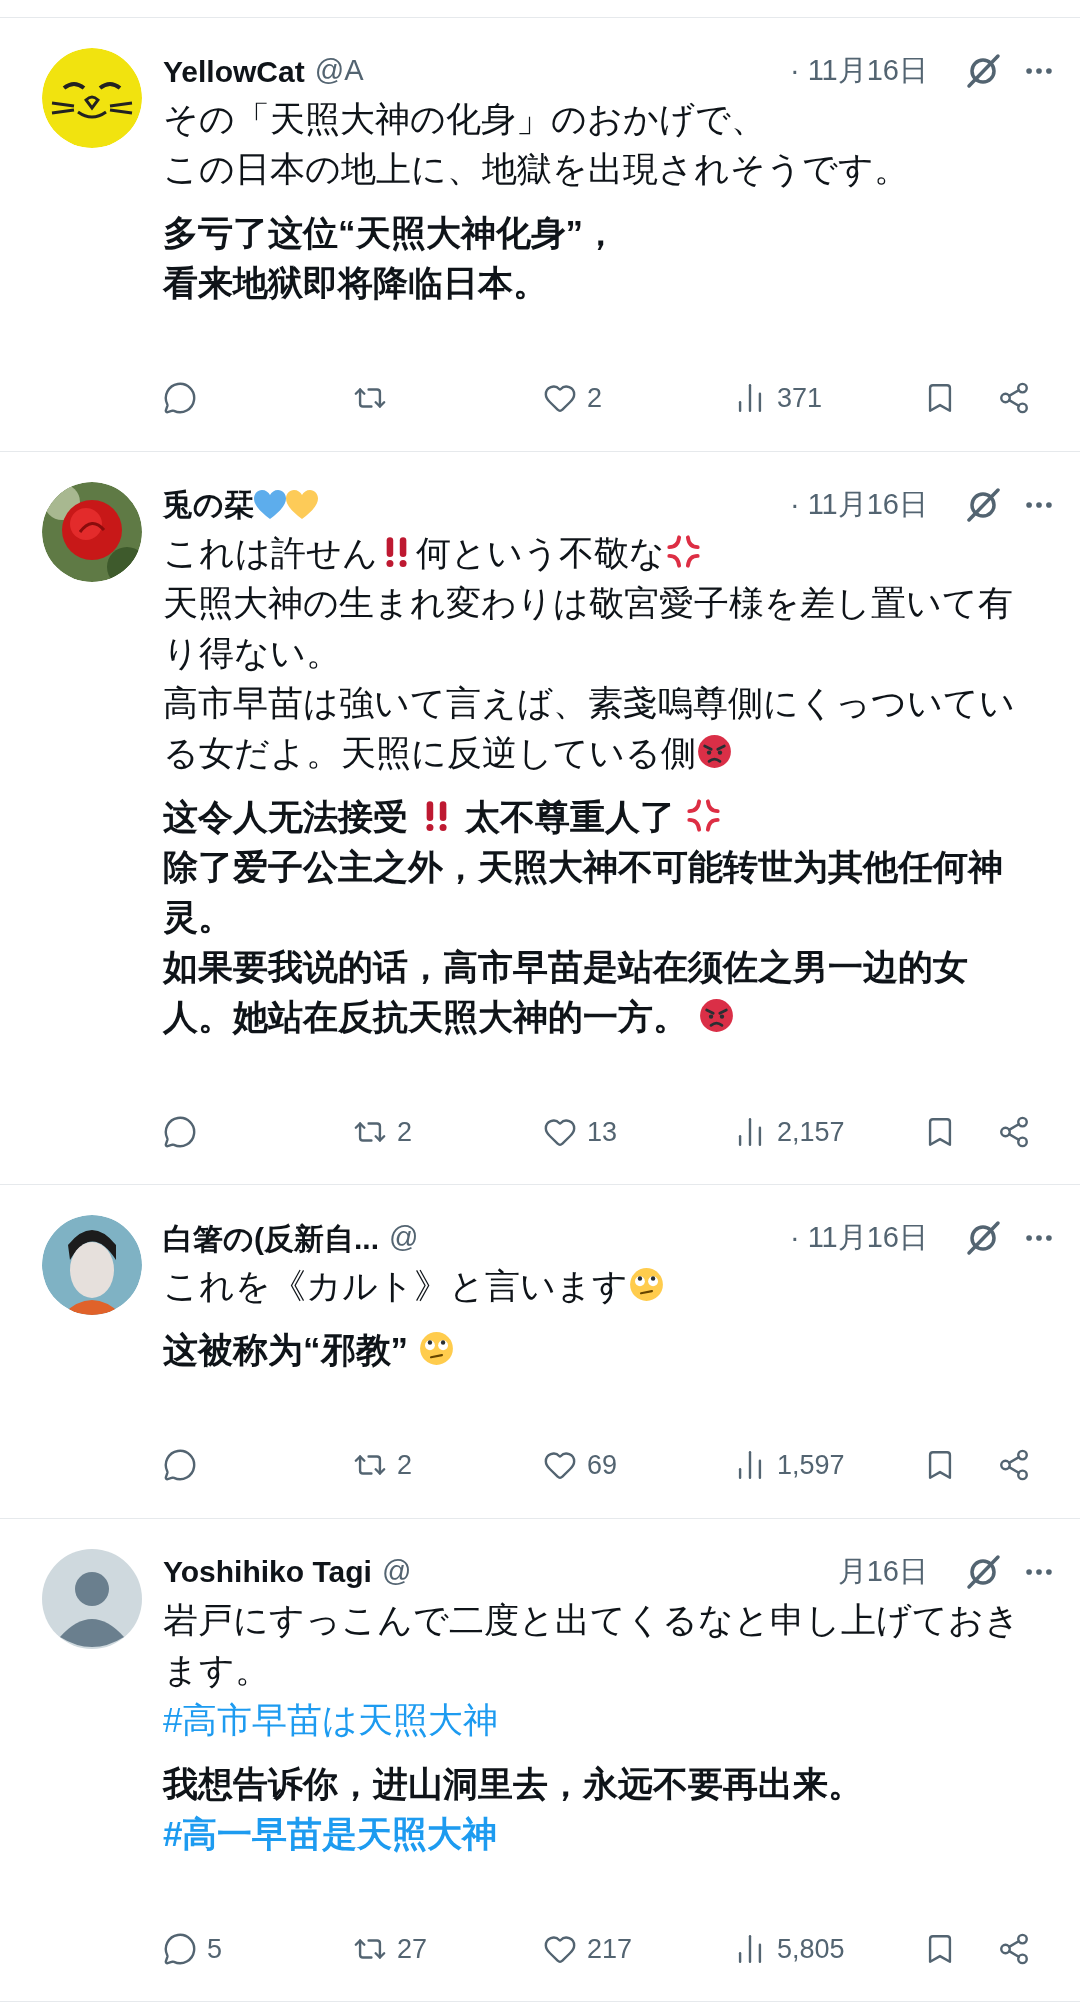  Describe the element at coordinates (610, 1949) in the screenshot. I see `count-label: 217` at that location.